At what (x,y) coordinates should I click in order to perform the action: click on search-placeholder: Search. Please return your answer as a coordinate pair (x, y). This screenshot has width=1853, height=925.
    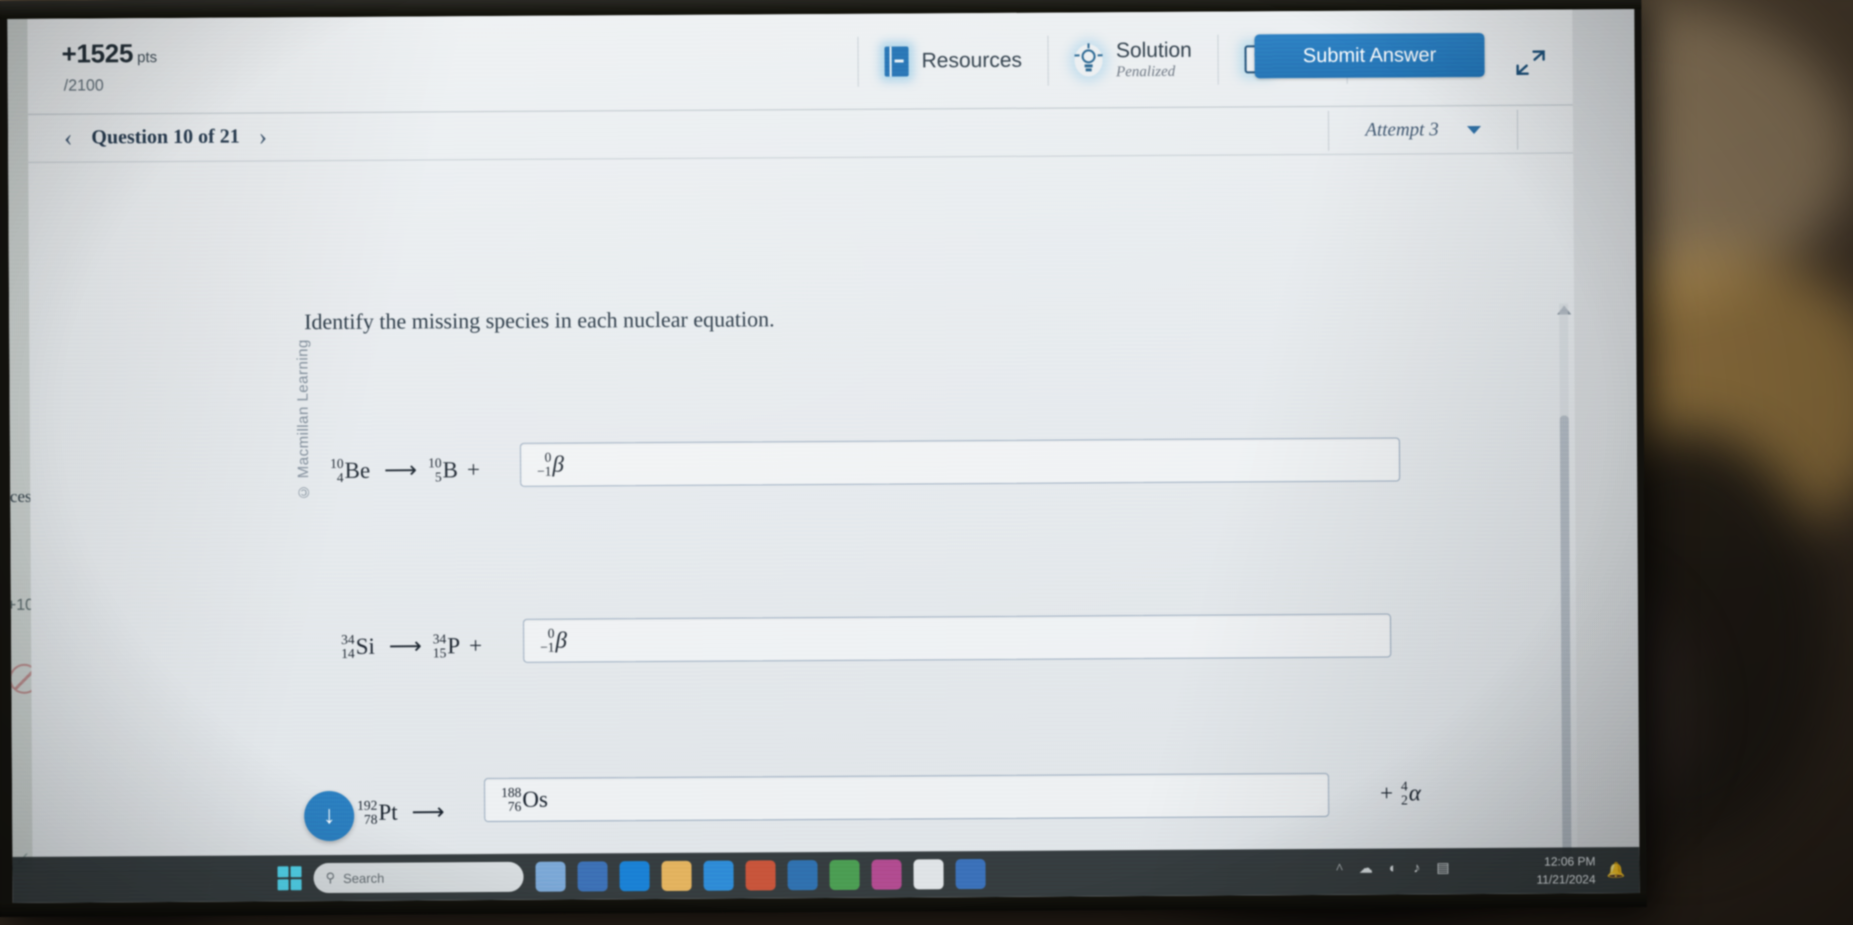
    Looking at the image, I should click on (364, 878).